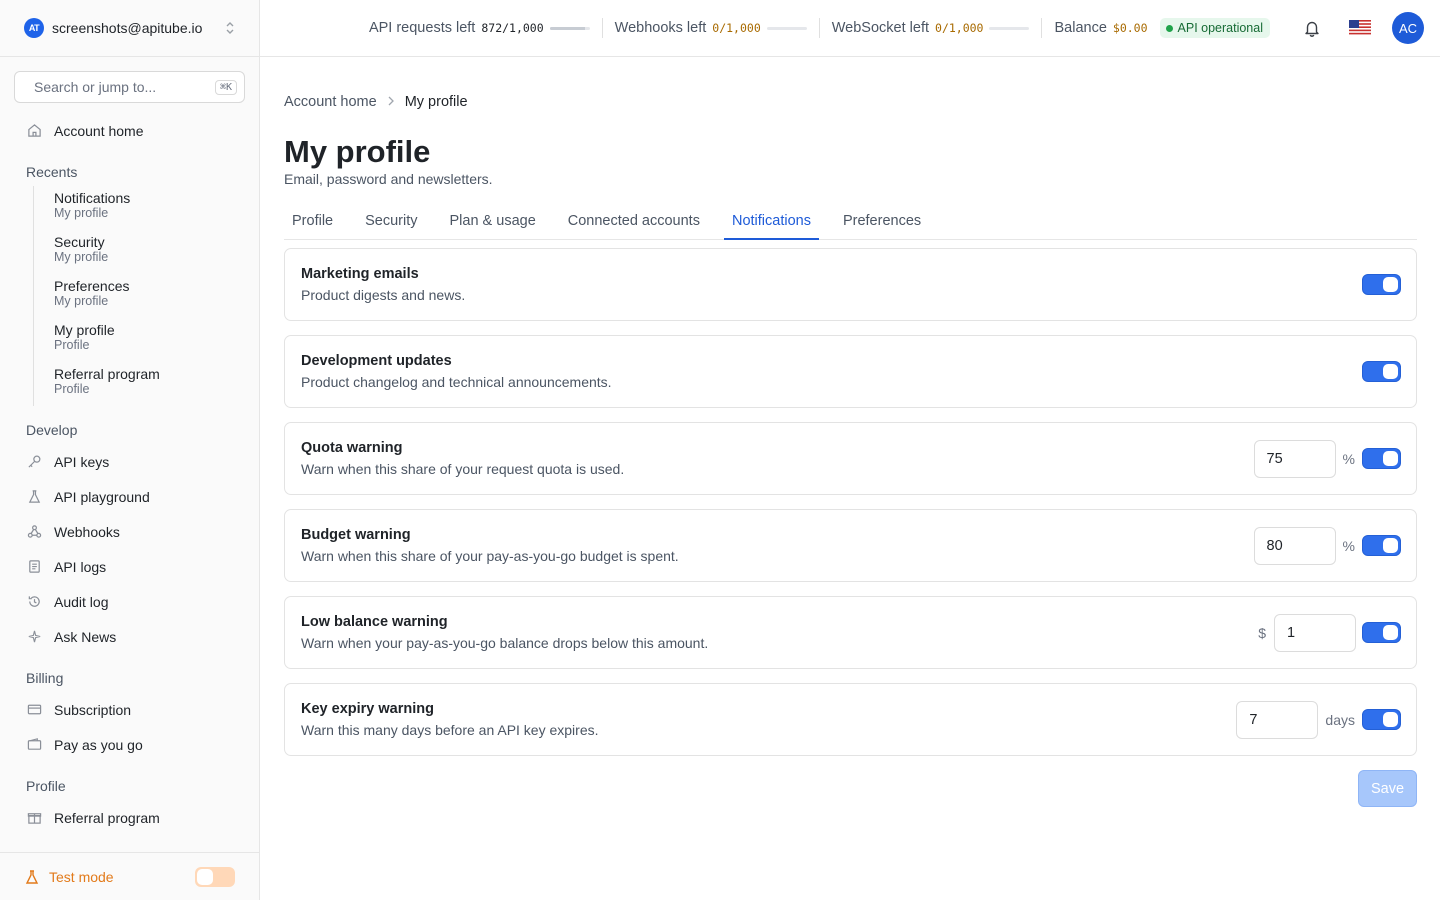 The height and width of the screenshot is (900, 1440). What do you see at coordinates (312, 222) in the screenshot?
I see `tab-profile: Profile` at bounding box center [312, 222].